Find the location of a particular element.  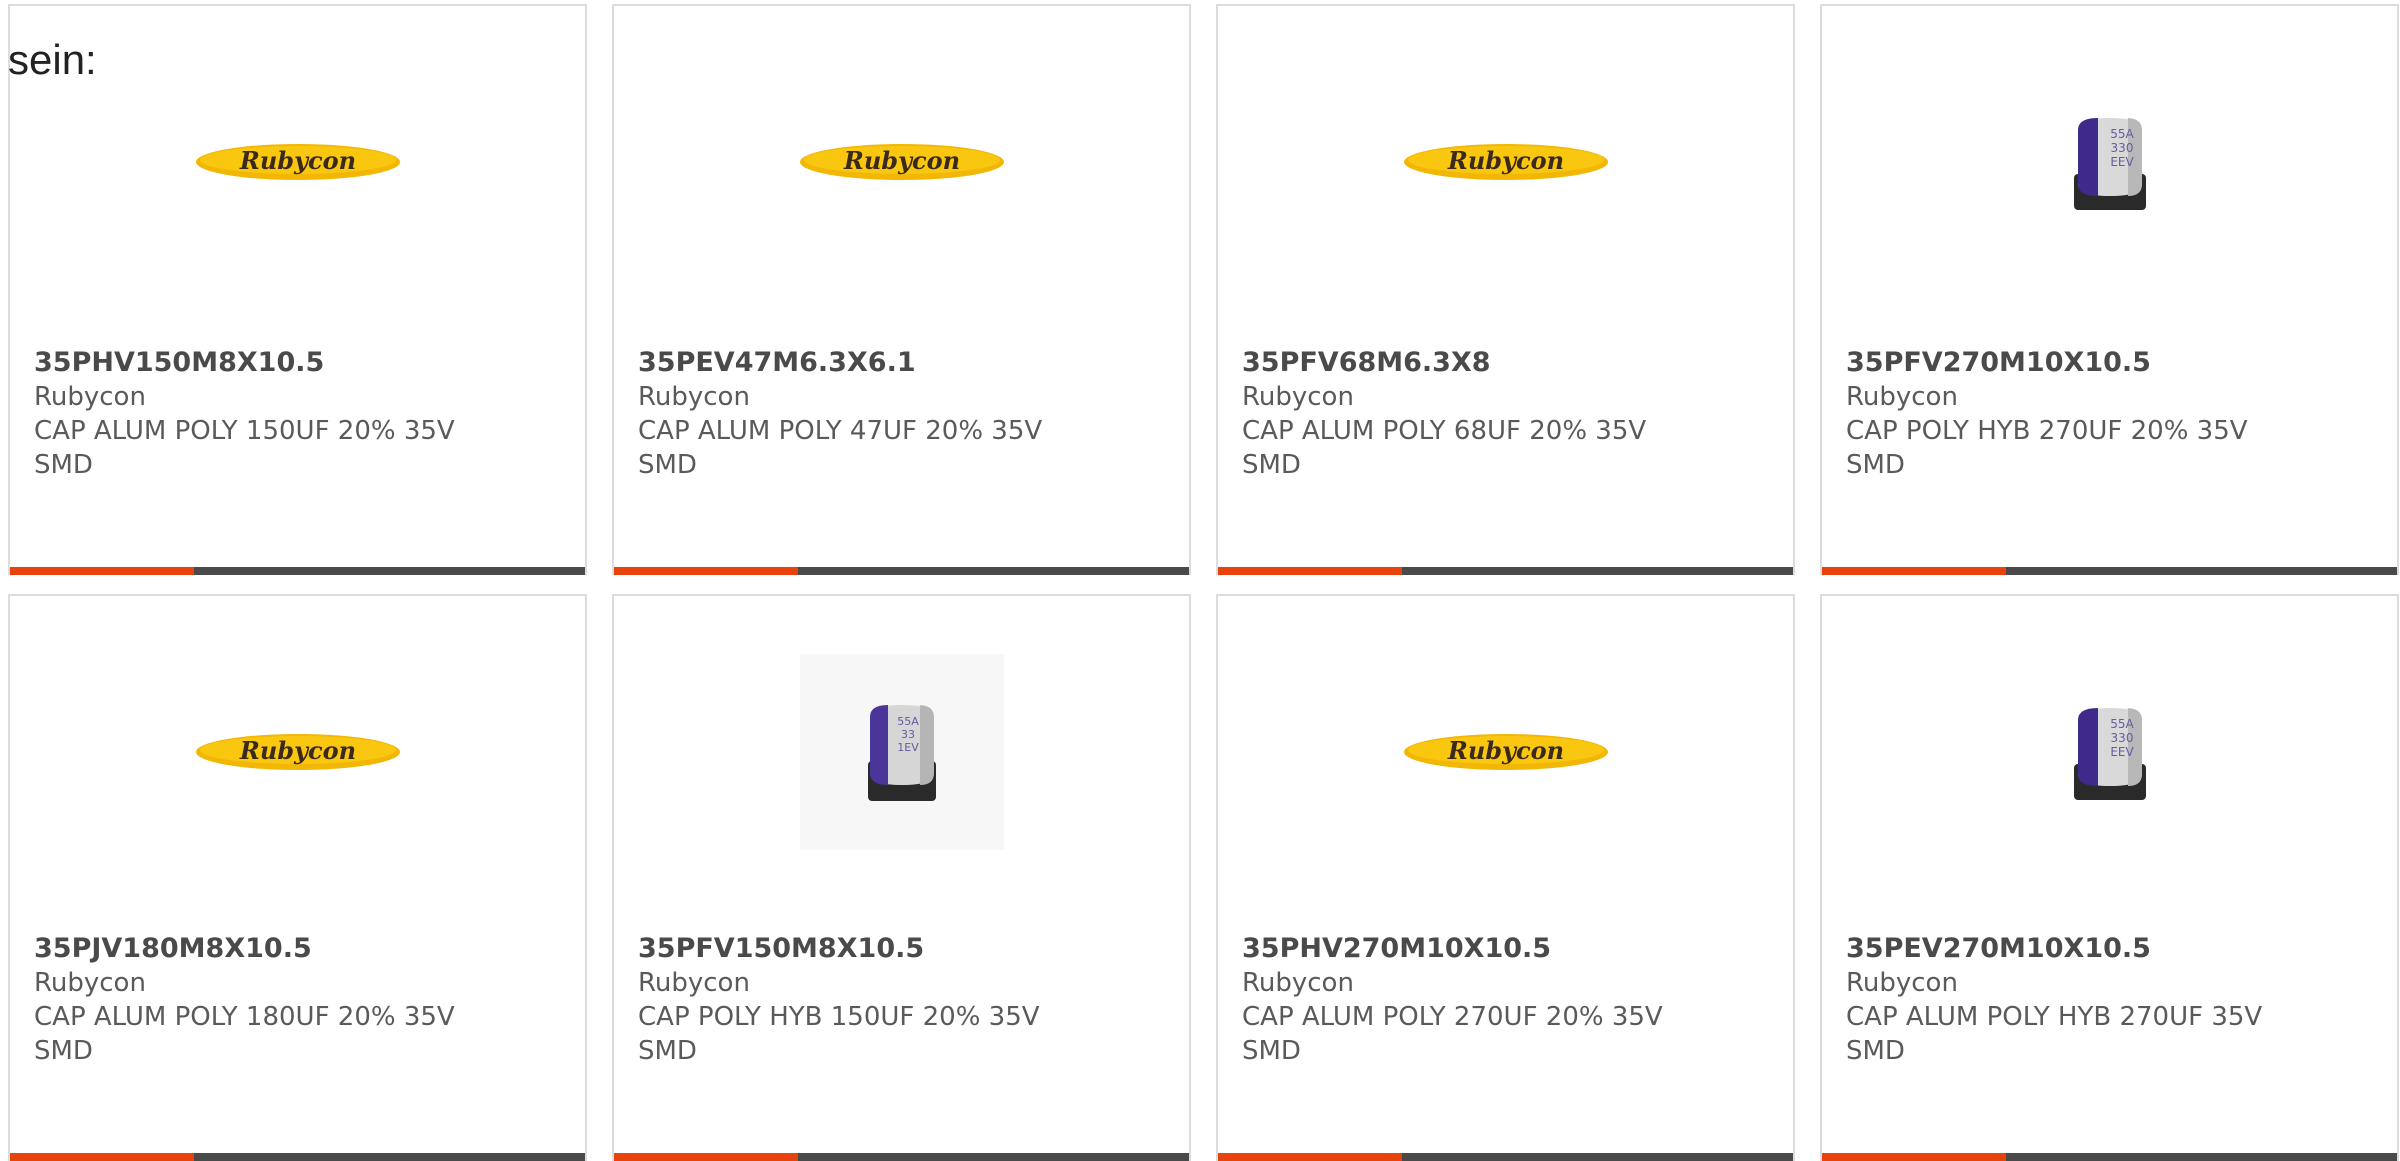

part-number: 35PEV270M10X10.5 is located at coordinates (2109, 949).